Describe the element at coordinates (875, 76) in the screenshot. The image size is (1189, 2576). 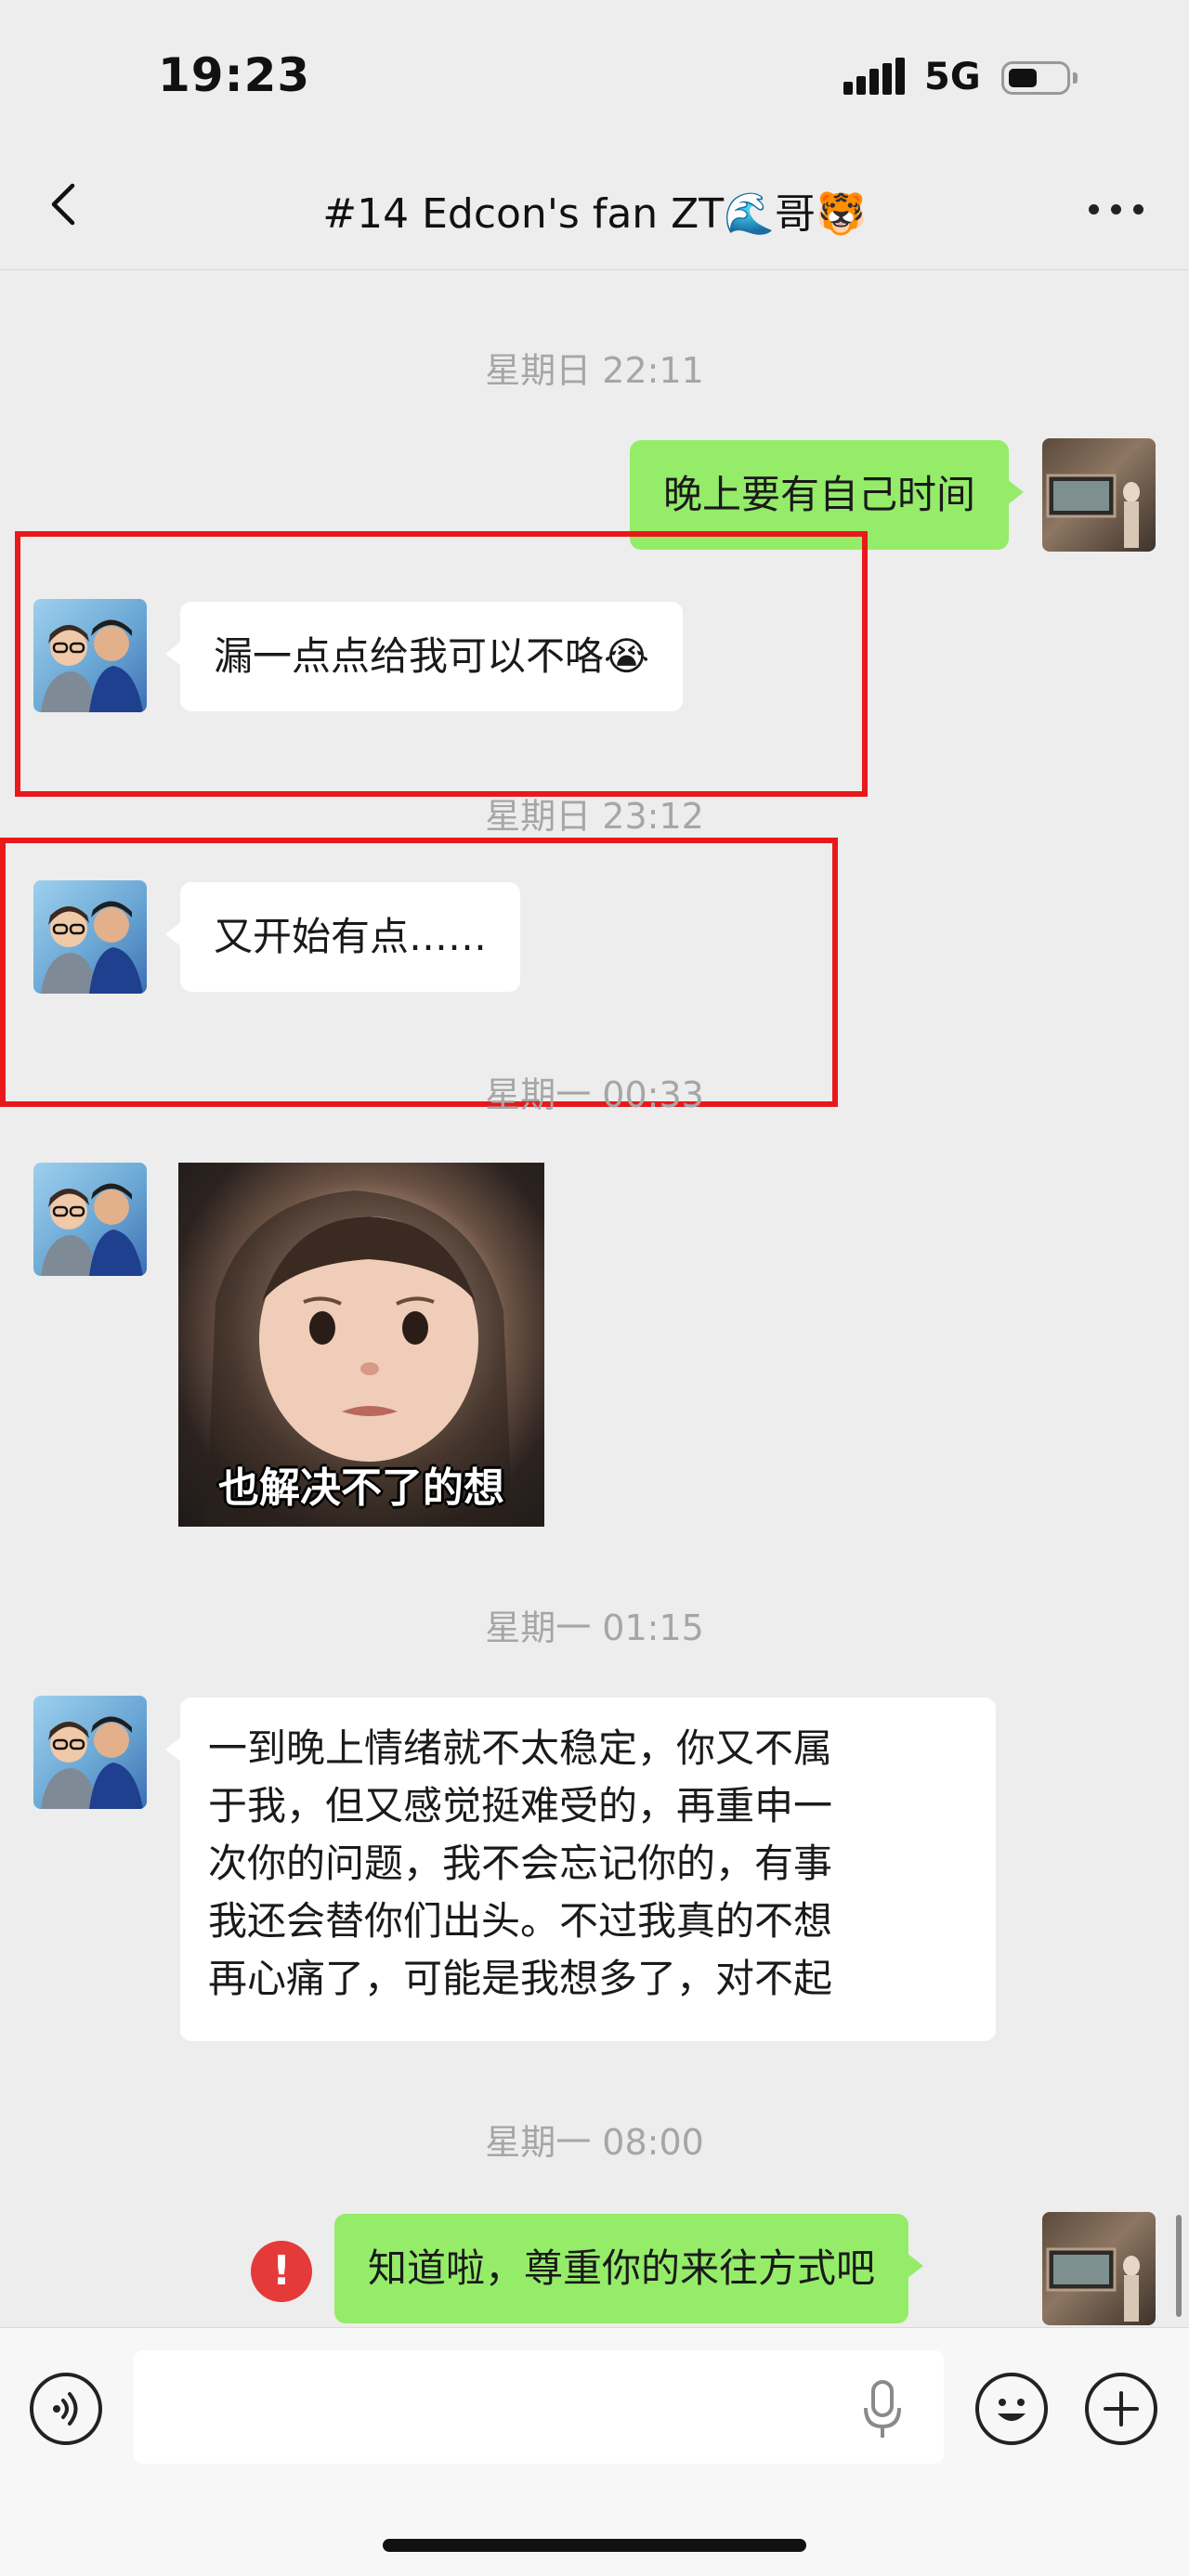
I see `signal-icon` at that location.